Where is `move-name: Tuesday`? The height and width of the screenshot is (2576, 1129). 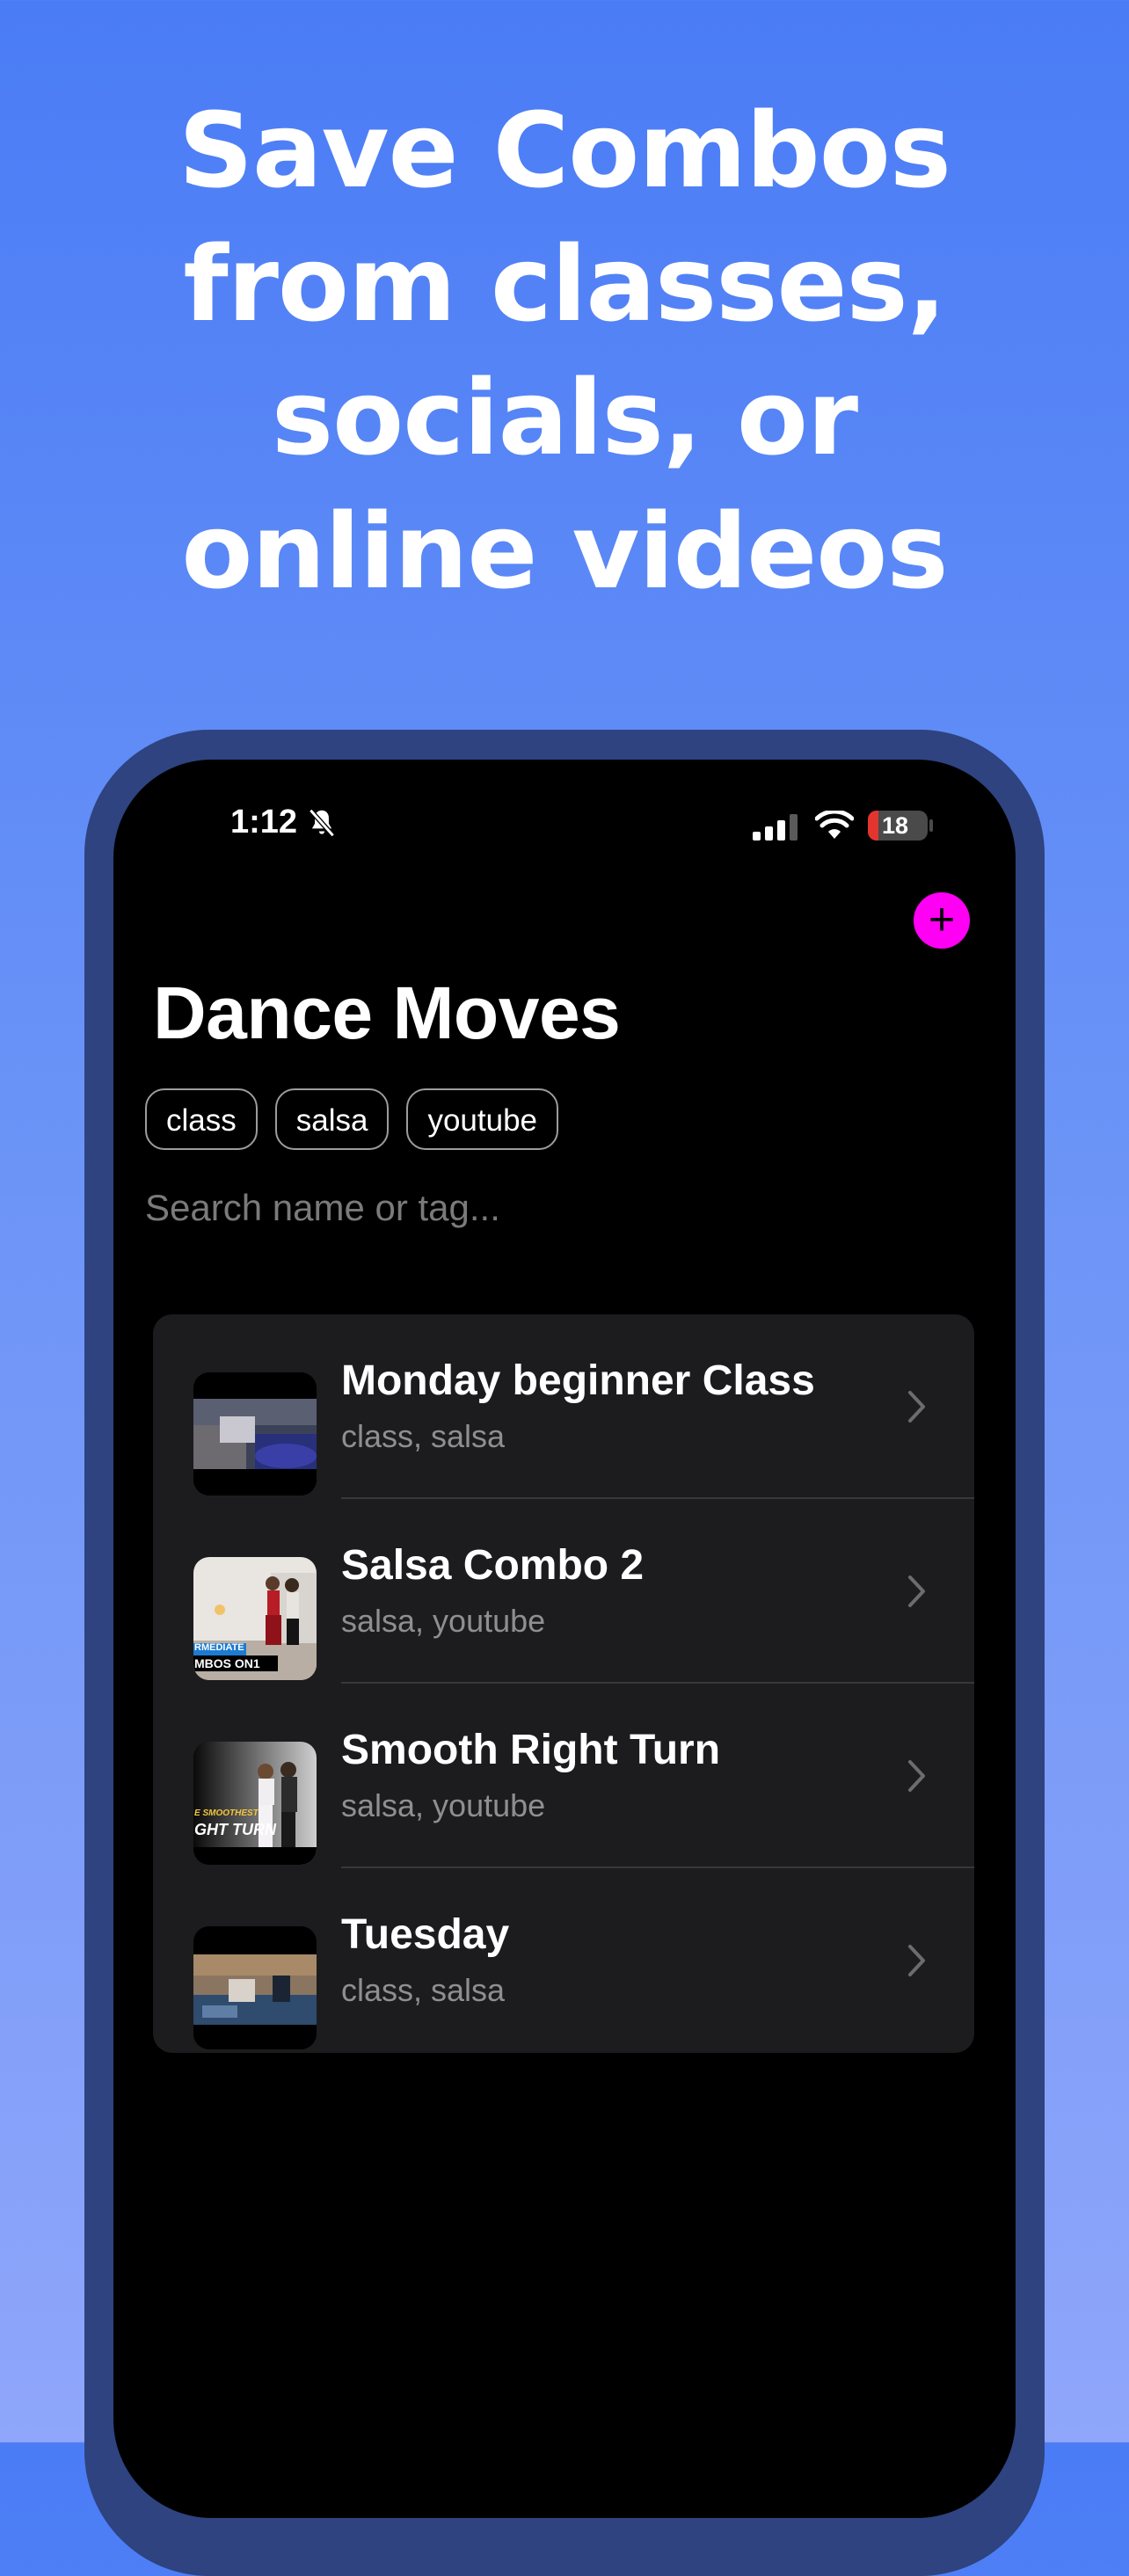 move-name: Tuesday is located at coordinates (425, 1934).